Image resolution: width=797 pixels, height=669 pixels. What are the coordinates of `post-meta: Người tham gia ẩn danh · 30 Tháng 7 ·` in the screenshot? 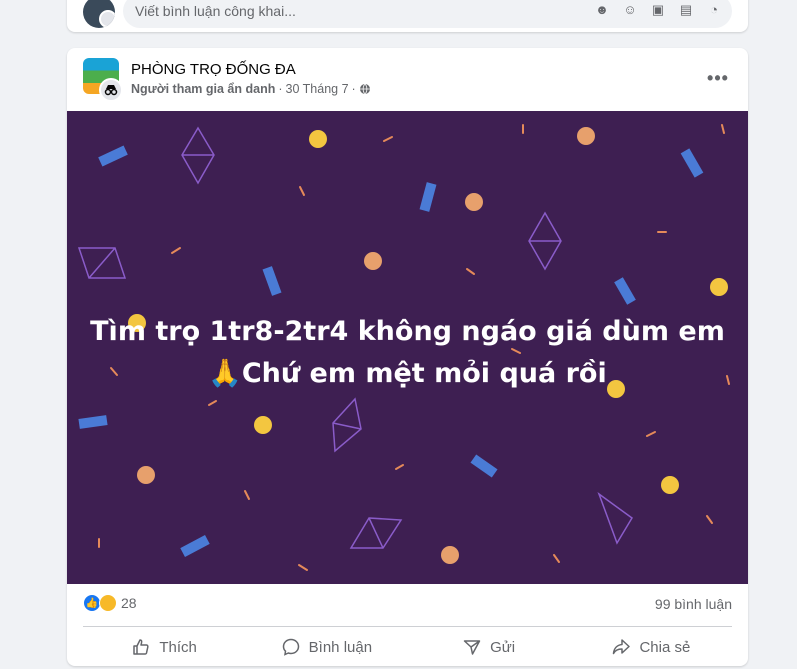 It's located at (251, 89).